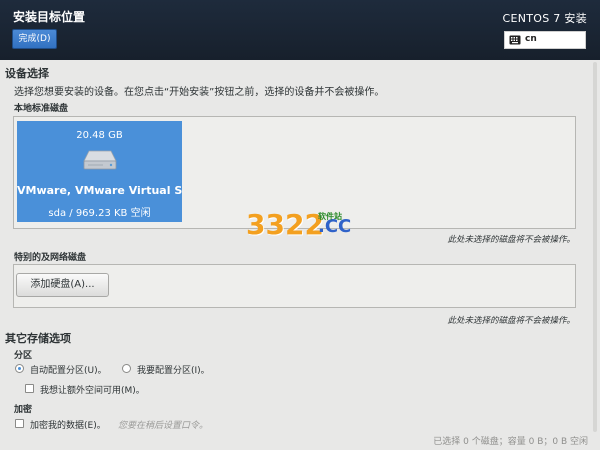 The height and width of the screenshot is (450, 600). Describe the element at coordinates (126, 368) in the screenshot. I see `manual-partition-radio` at that location.